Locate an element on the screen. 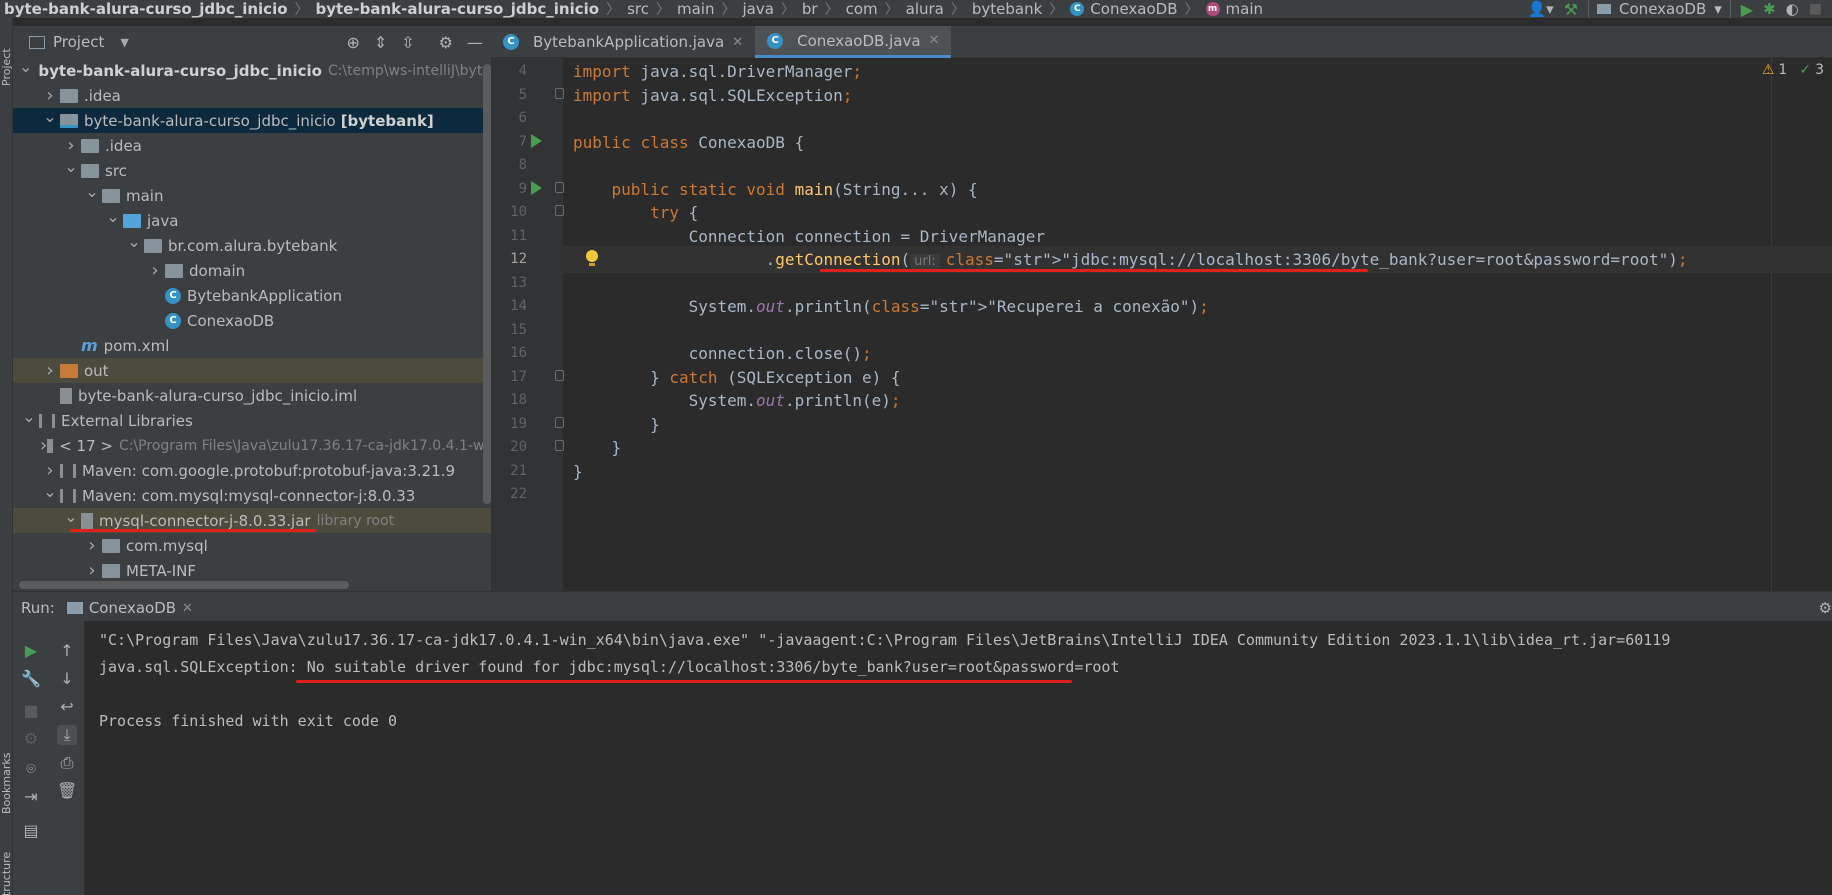 Image resolution: width=1832 pixels, height=895 pixels. tree-item: › com.mysql is located at coordinates (252, 545).